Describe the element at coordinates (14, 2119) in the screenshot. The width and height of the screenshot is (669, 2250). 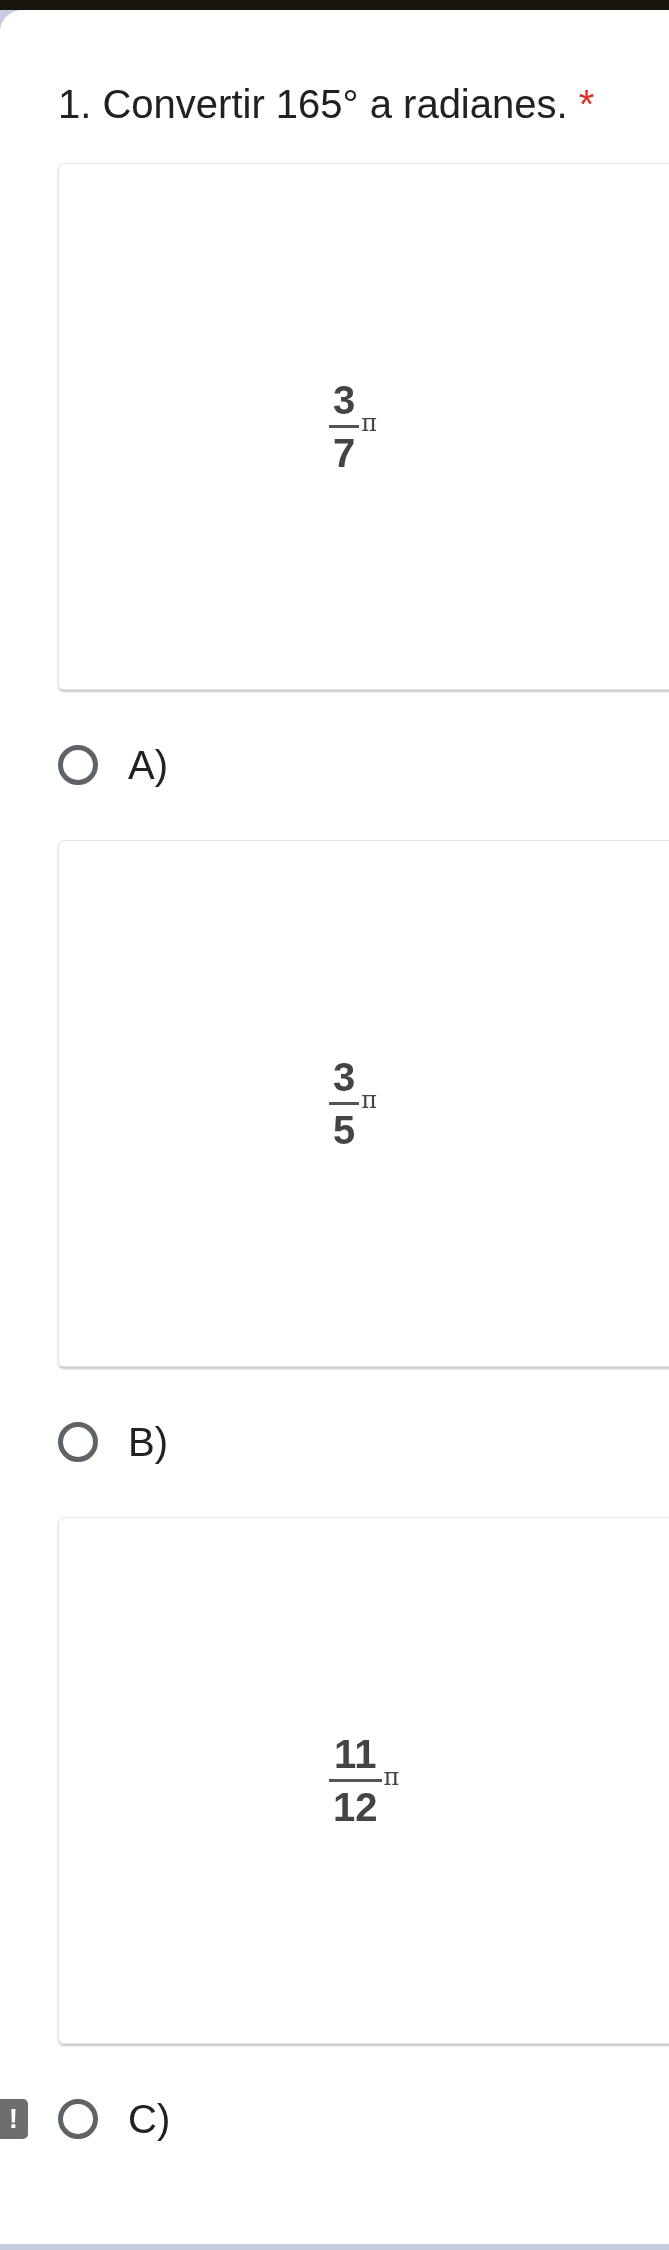
I see `warning-badge: !` at that location.